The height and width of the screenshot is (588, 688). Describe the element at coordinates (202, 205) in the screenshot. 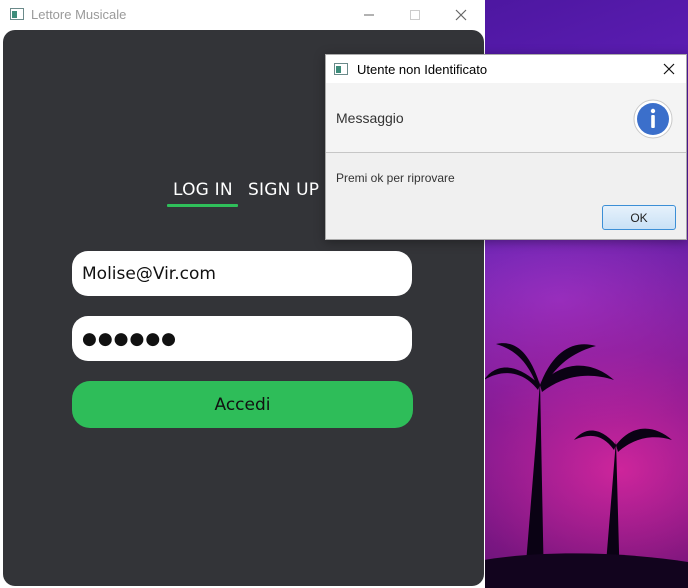

I see `active-tab-indicator` at that location.